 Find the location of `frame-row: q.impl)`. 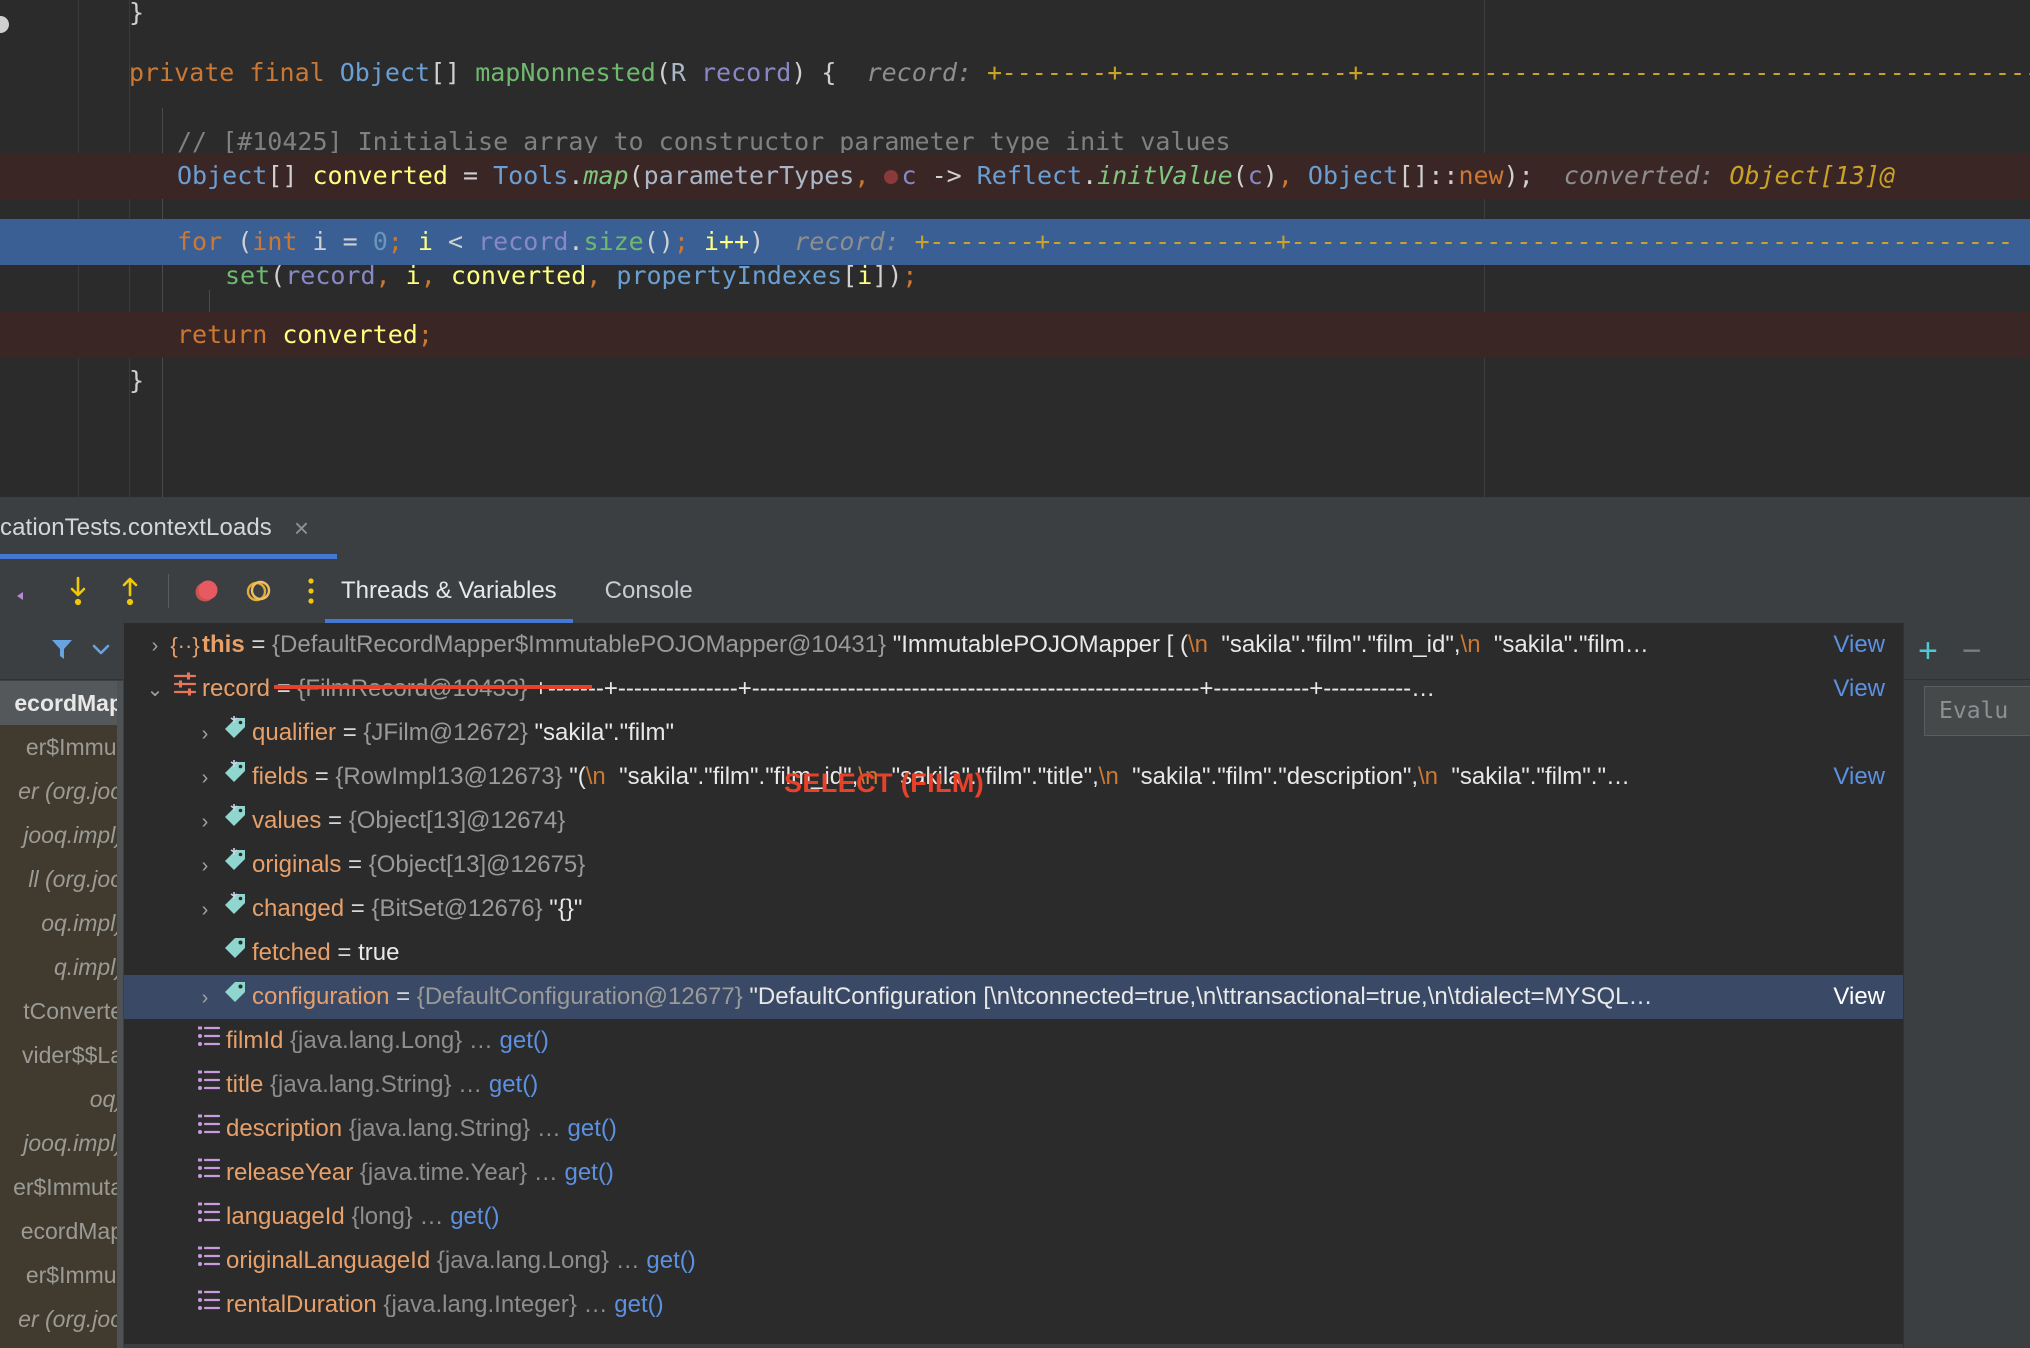

frame-row: q.impl) is located at coordinates (61, 967).